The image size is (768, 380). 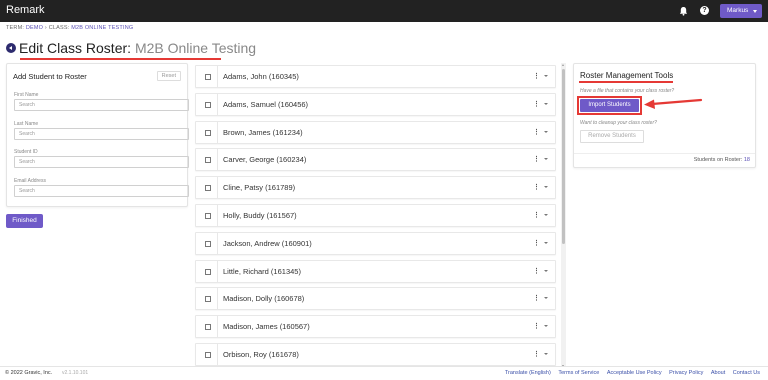 I want to click on roster-row: Madison, James (160567) ⋮, so click(x=375, y=326).